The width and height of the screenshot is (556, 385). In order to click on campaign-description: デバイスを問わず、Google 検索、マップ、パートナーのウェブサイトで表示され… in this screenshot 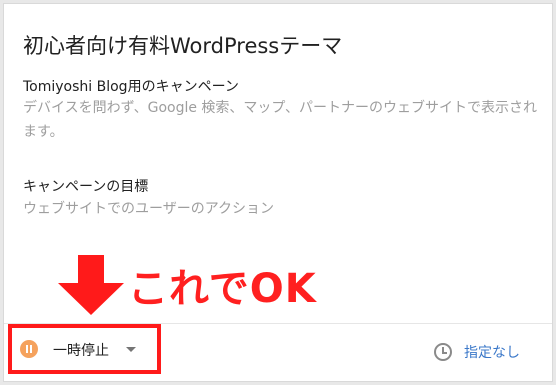, I will do `click(280, 120)`.